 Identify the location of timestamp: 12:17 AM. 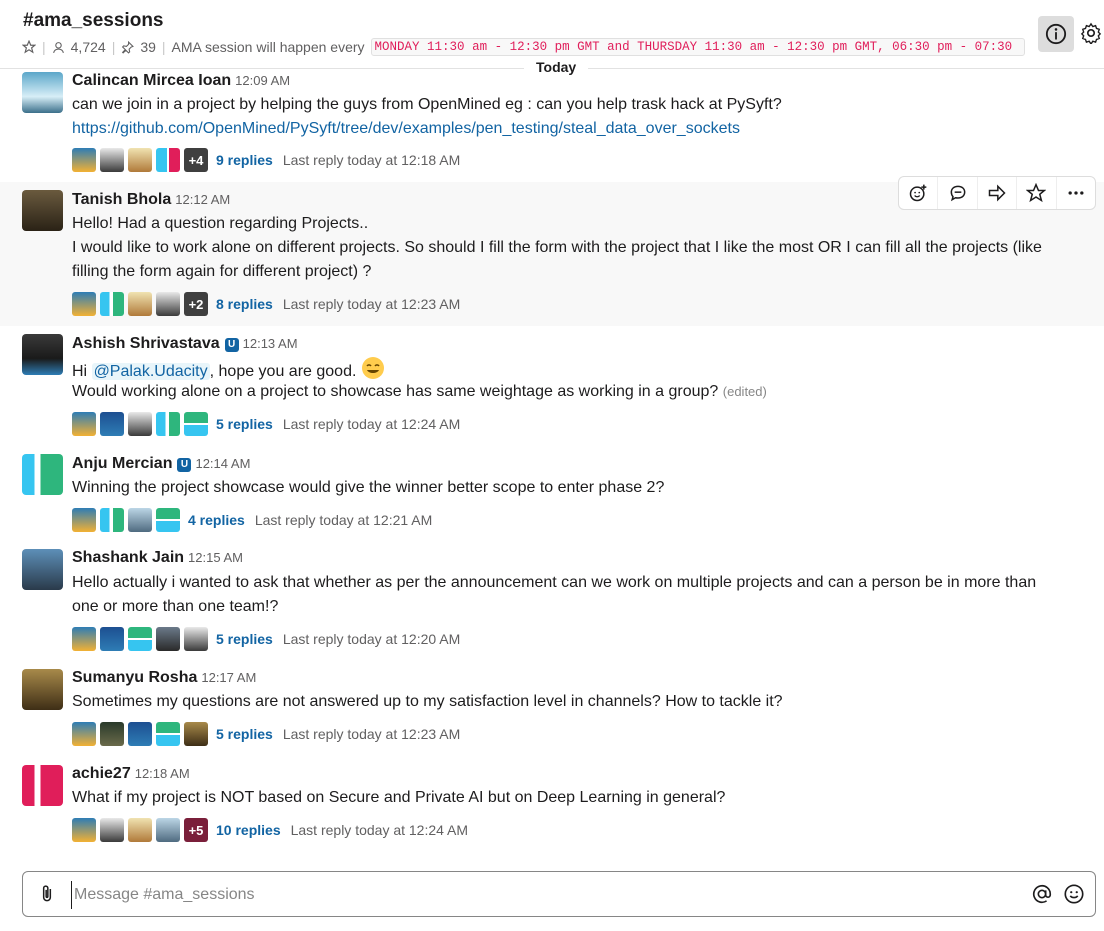
(228, 677).